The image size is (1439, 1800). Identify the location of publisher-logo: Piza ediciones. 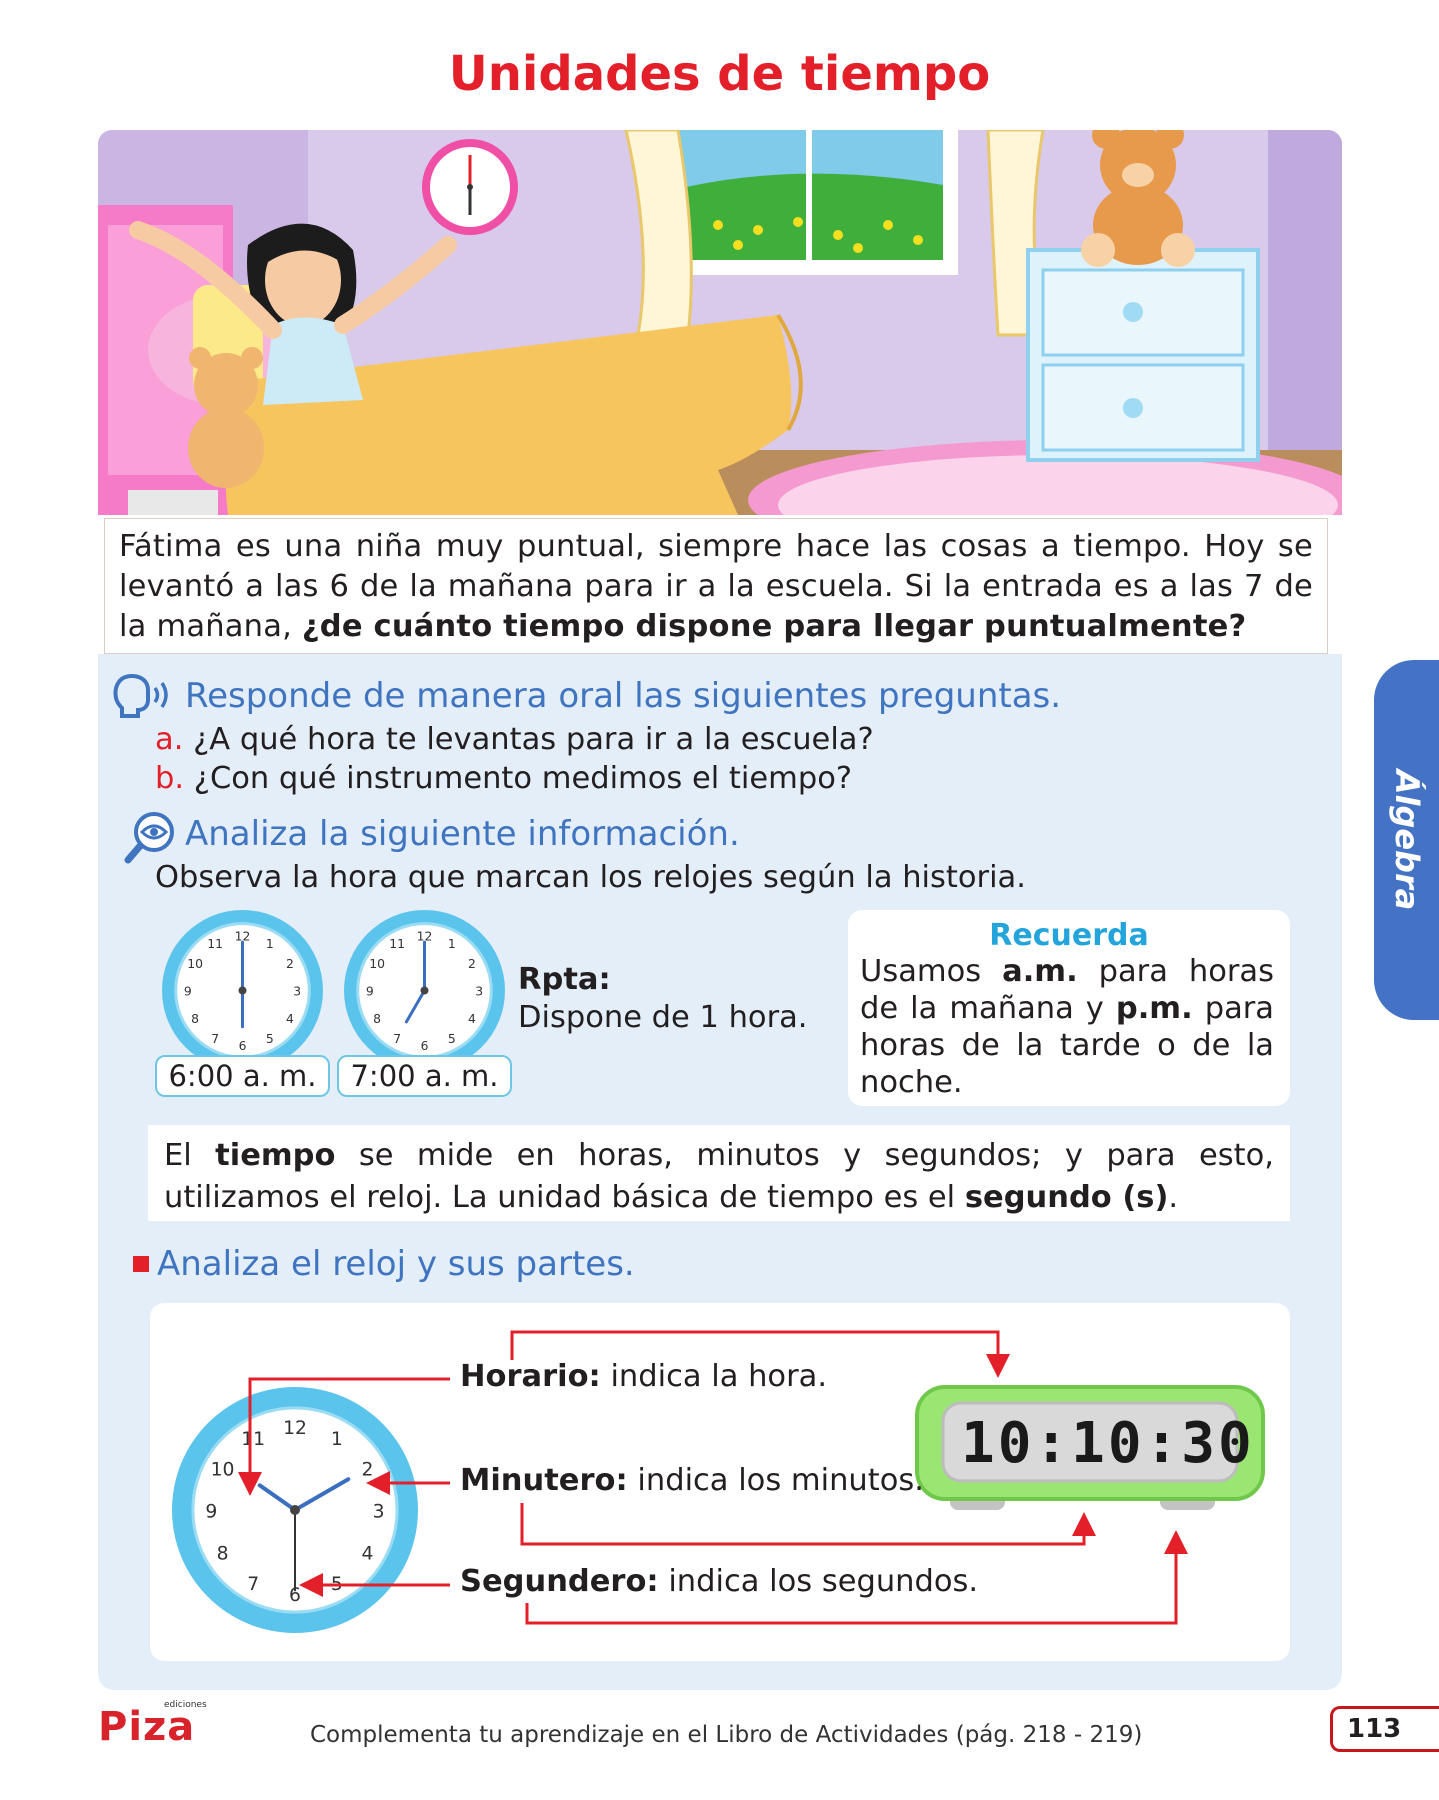
(152, 1725).